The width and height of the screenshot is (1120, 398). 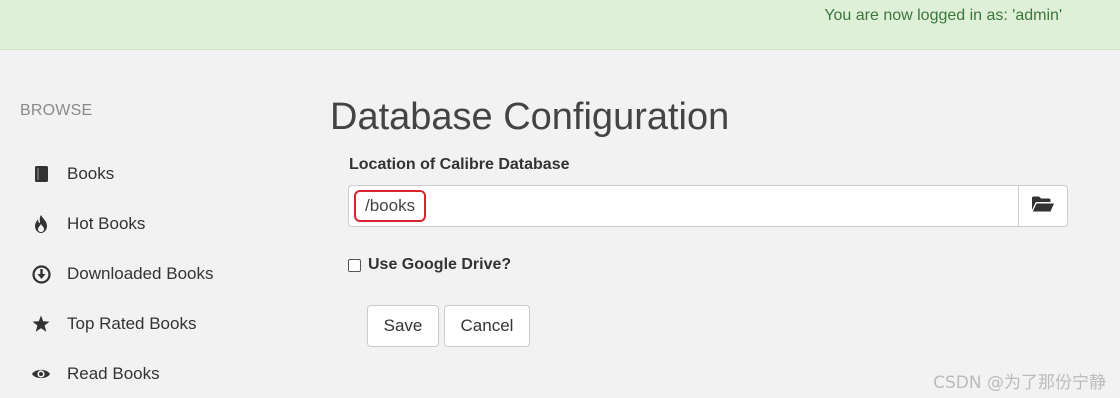 I want to click on folder-open-icon, so click(x=1043, y=206).